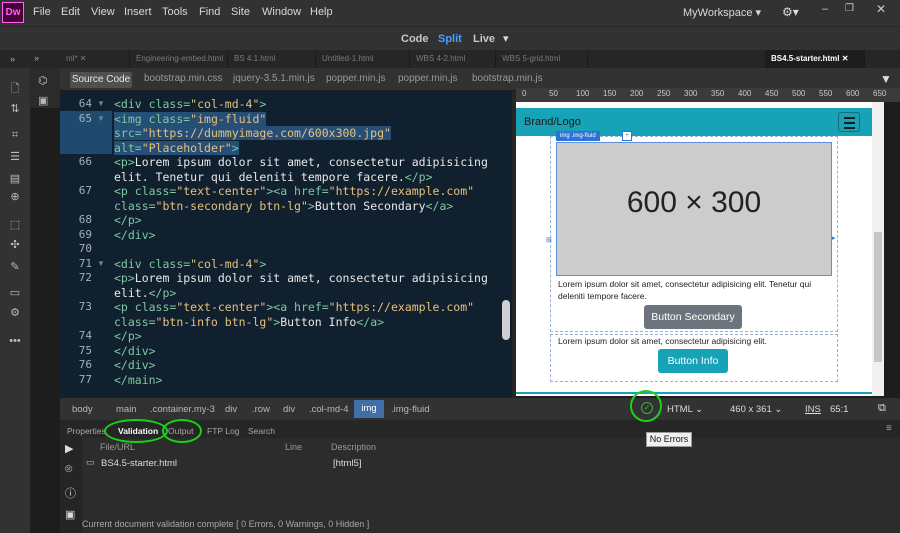 This screenshot has height=533, width=900. Describe the element at coordinates (70, 514) in the screenshot. I see `save-icon: ▣` at that location.